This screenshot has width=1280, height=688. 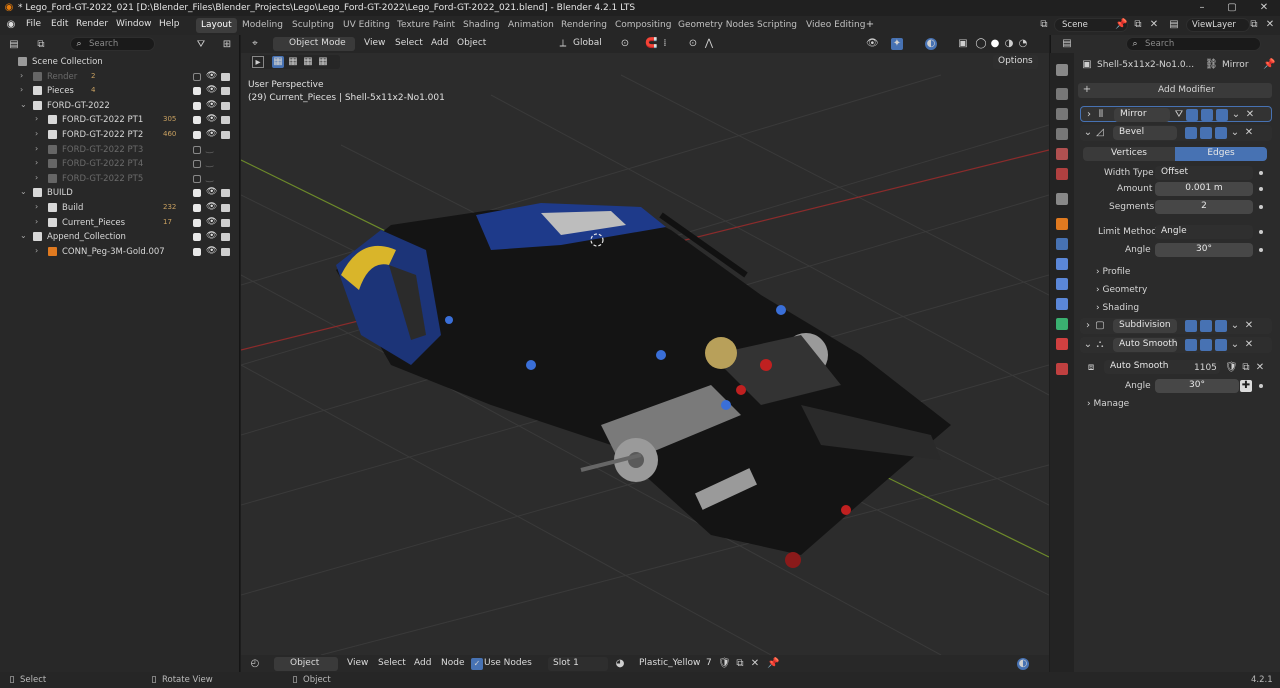 What do you see at coordinates (995, 44) in the screenshot?
I see `solid-shading-icon: ●` at bounding box center [995, 44].